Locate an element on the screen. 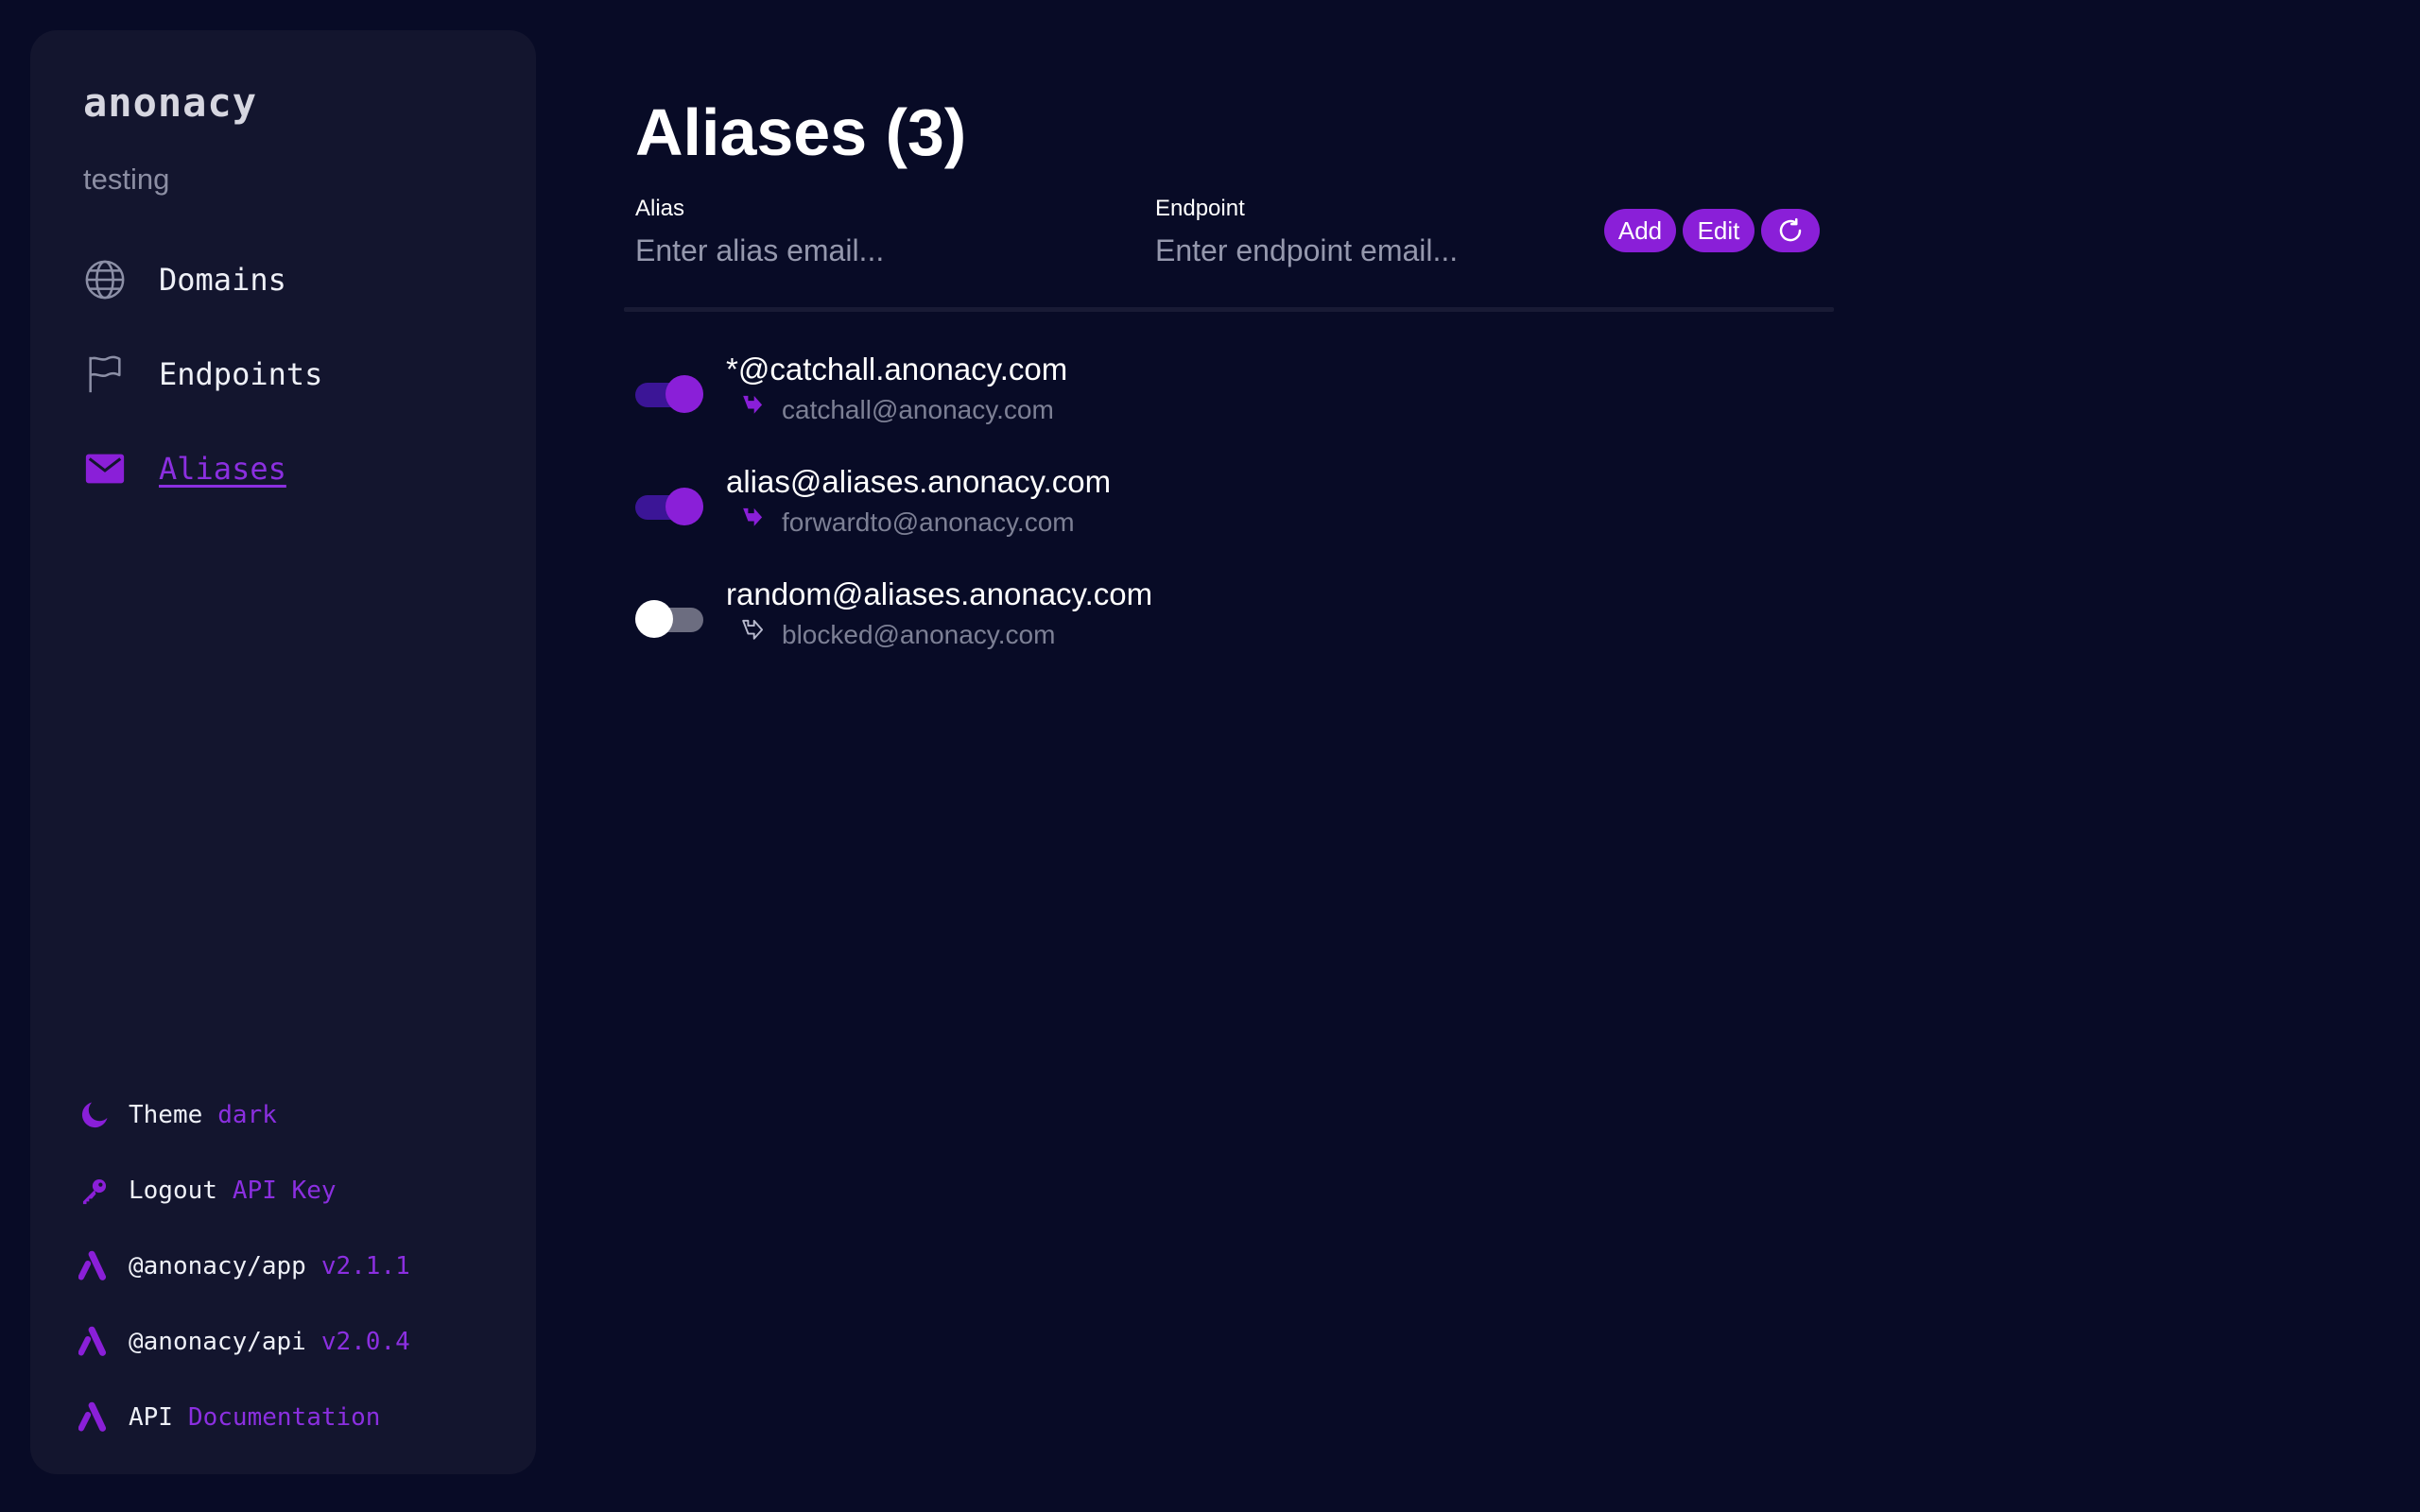 Image resolution: width=2420 pixels, height=1512 pixels. logout-value: API Key is located at coordinates (284, 1191).